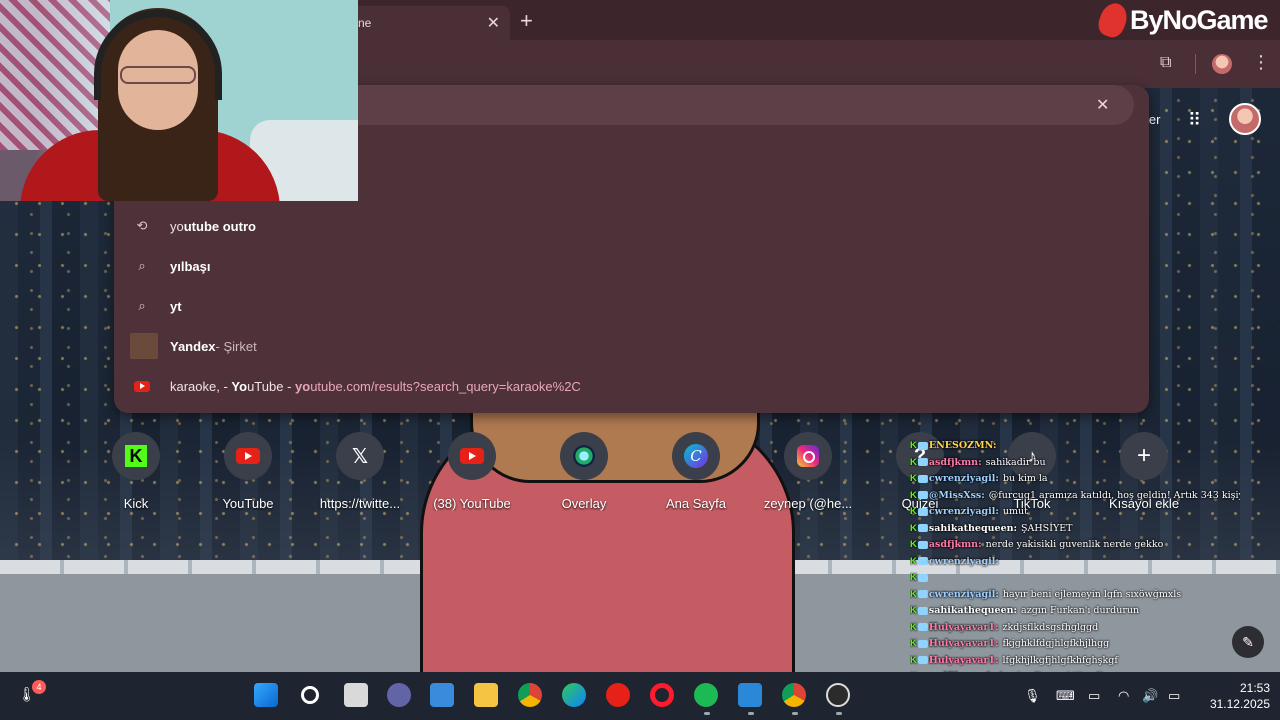 Image resolution: width=1280 pixels, height=720 pixels. I want to click on shortcut-tile: C Ana Sayfa, so click(696, 471).